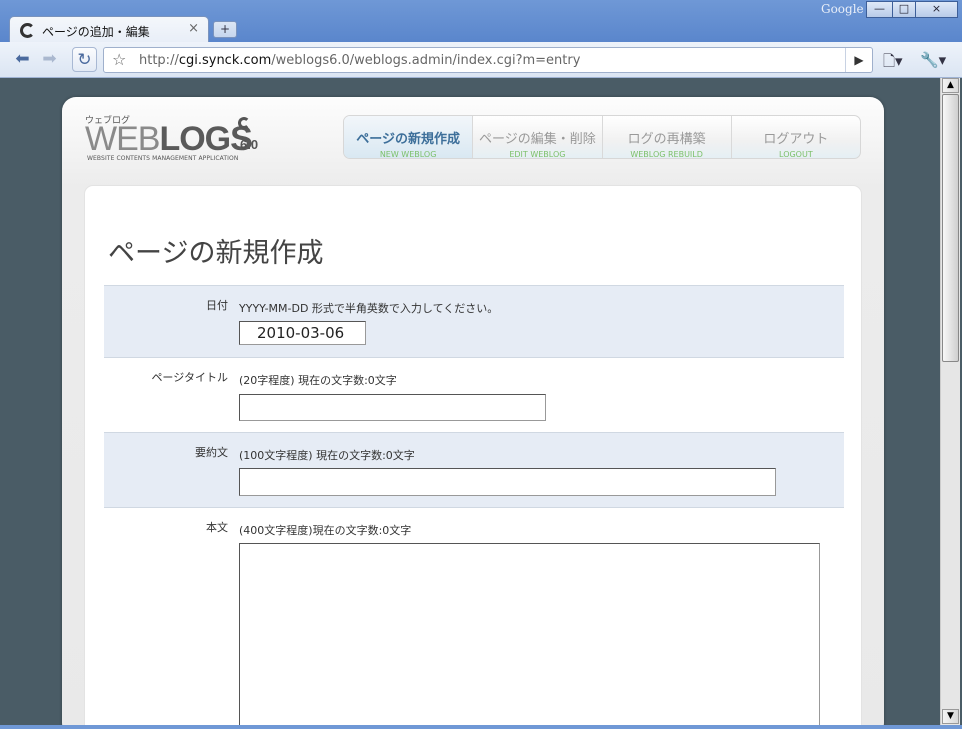 This screenshot has width=962, height=729. I want to click on tab-title: ページの追加・編集, so click(96, 32).